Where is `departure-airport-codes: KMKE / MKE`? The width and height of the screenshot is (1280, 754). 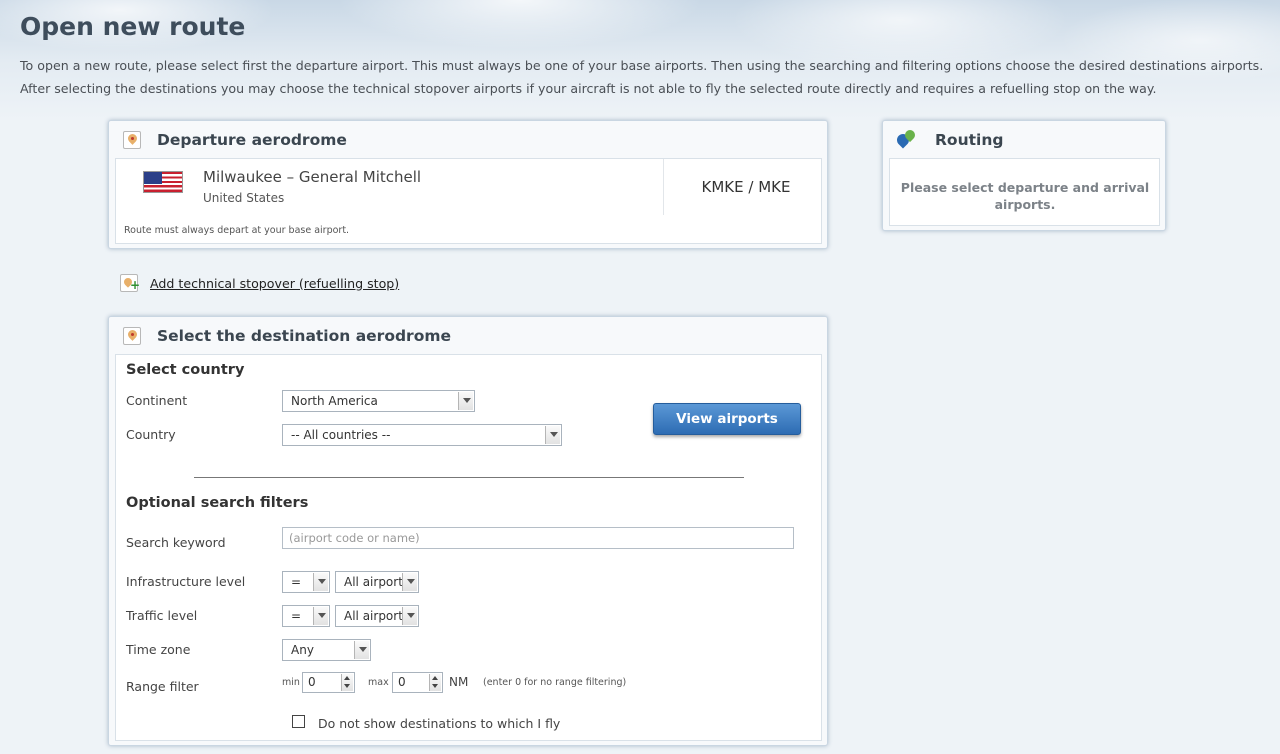 departure-airport-codes: KMKE / MKE is located at coordinates (746, 187).